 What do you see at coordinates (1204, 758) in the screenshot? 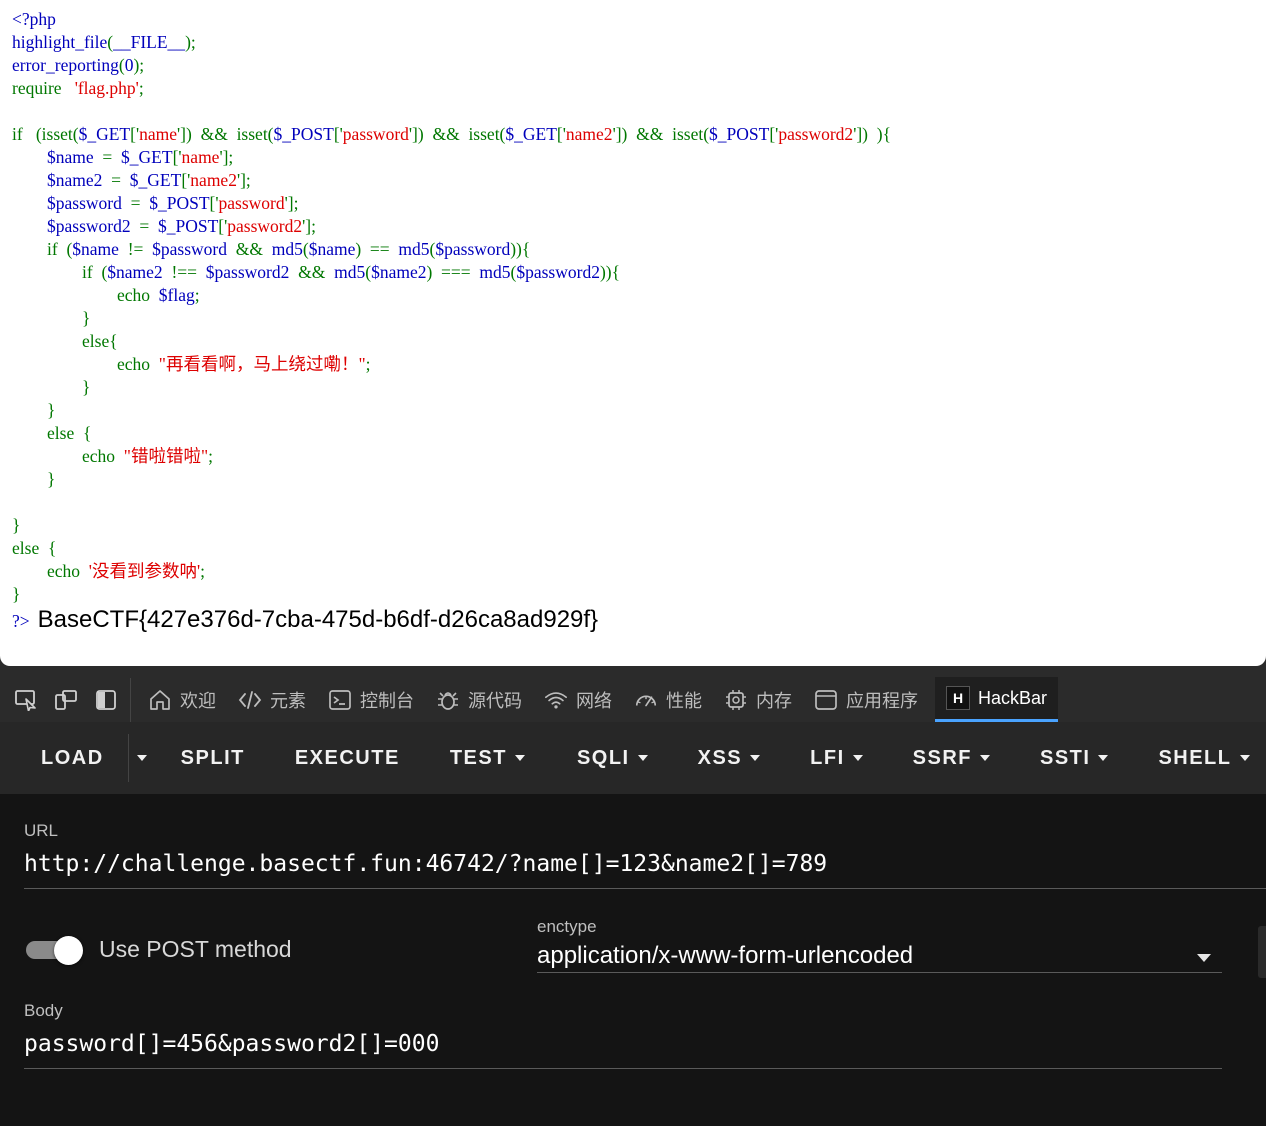
I see `shell-menu-button: SHELL` at bounding box center [1204, 758].